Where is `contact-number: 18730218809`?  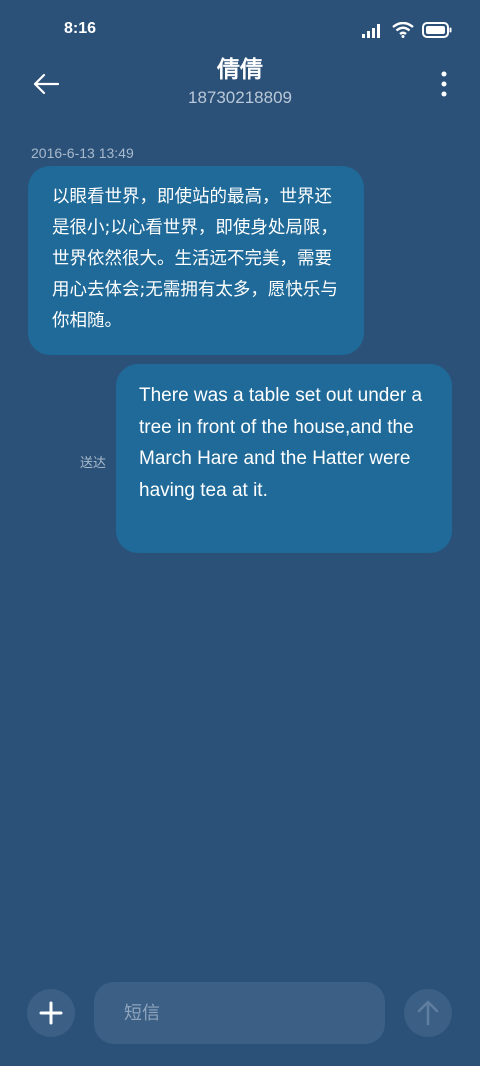 contact-number: 18730218809 is located at coordinates (239, 97).